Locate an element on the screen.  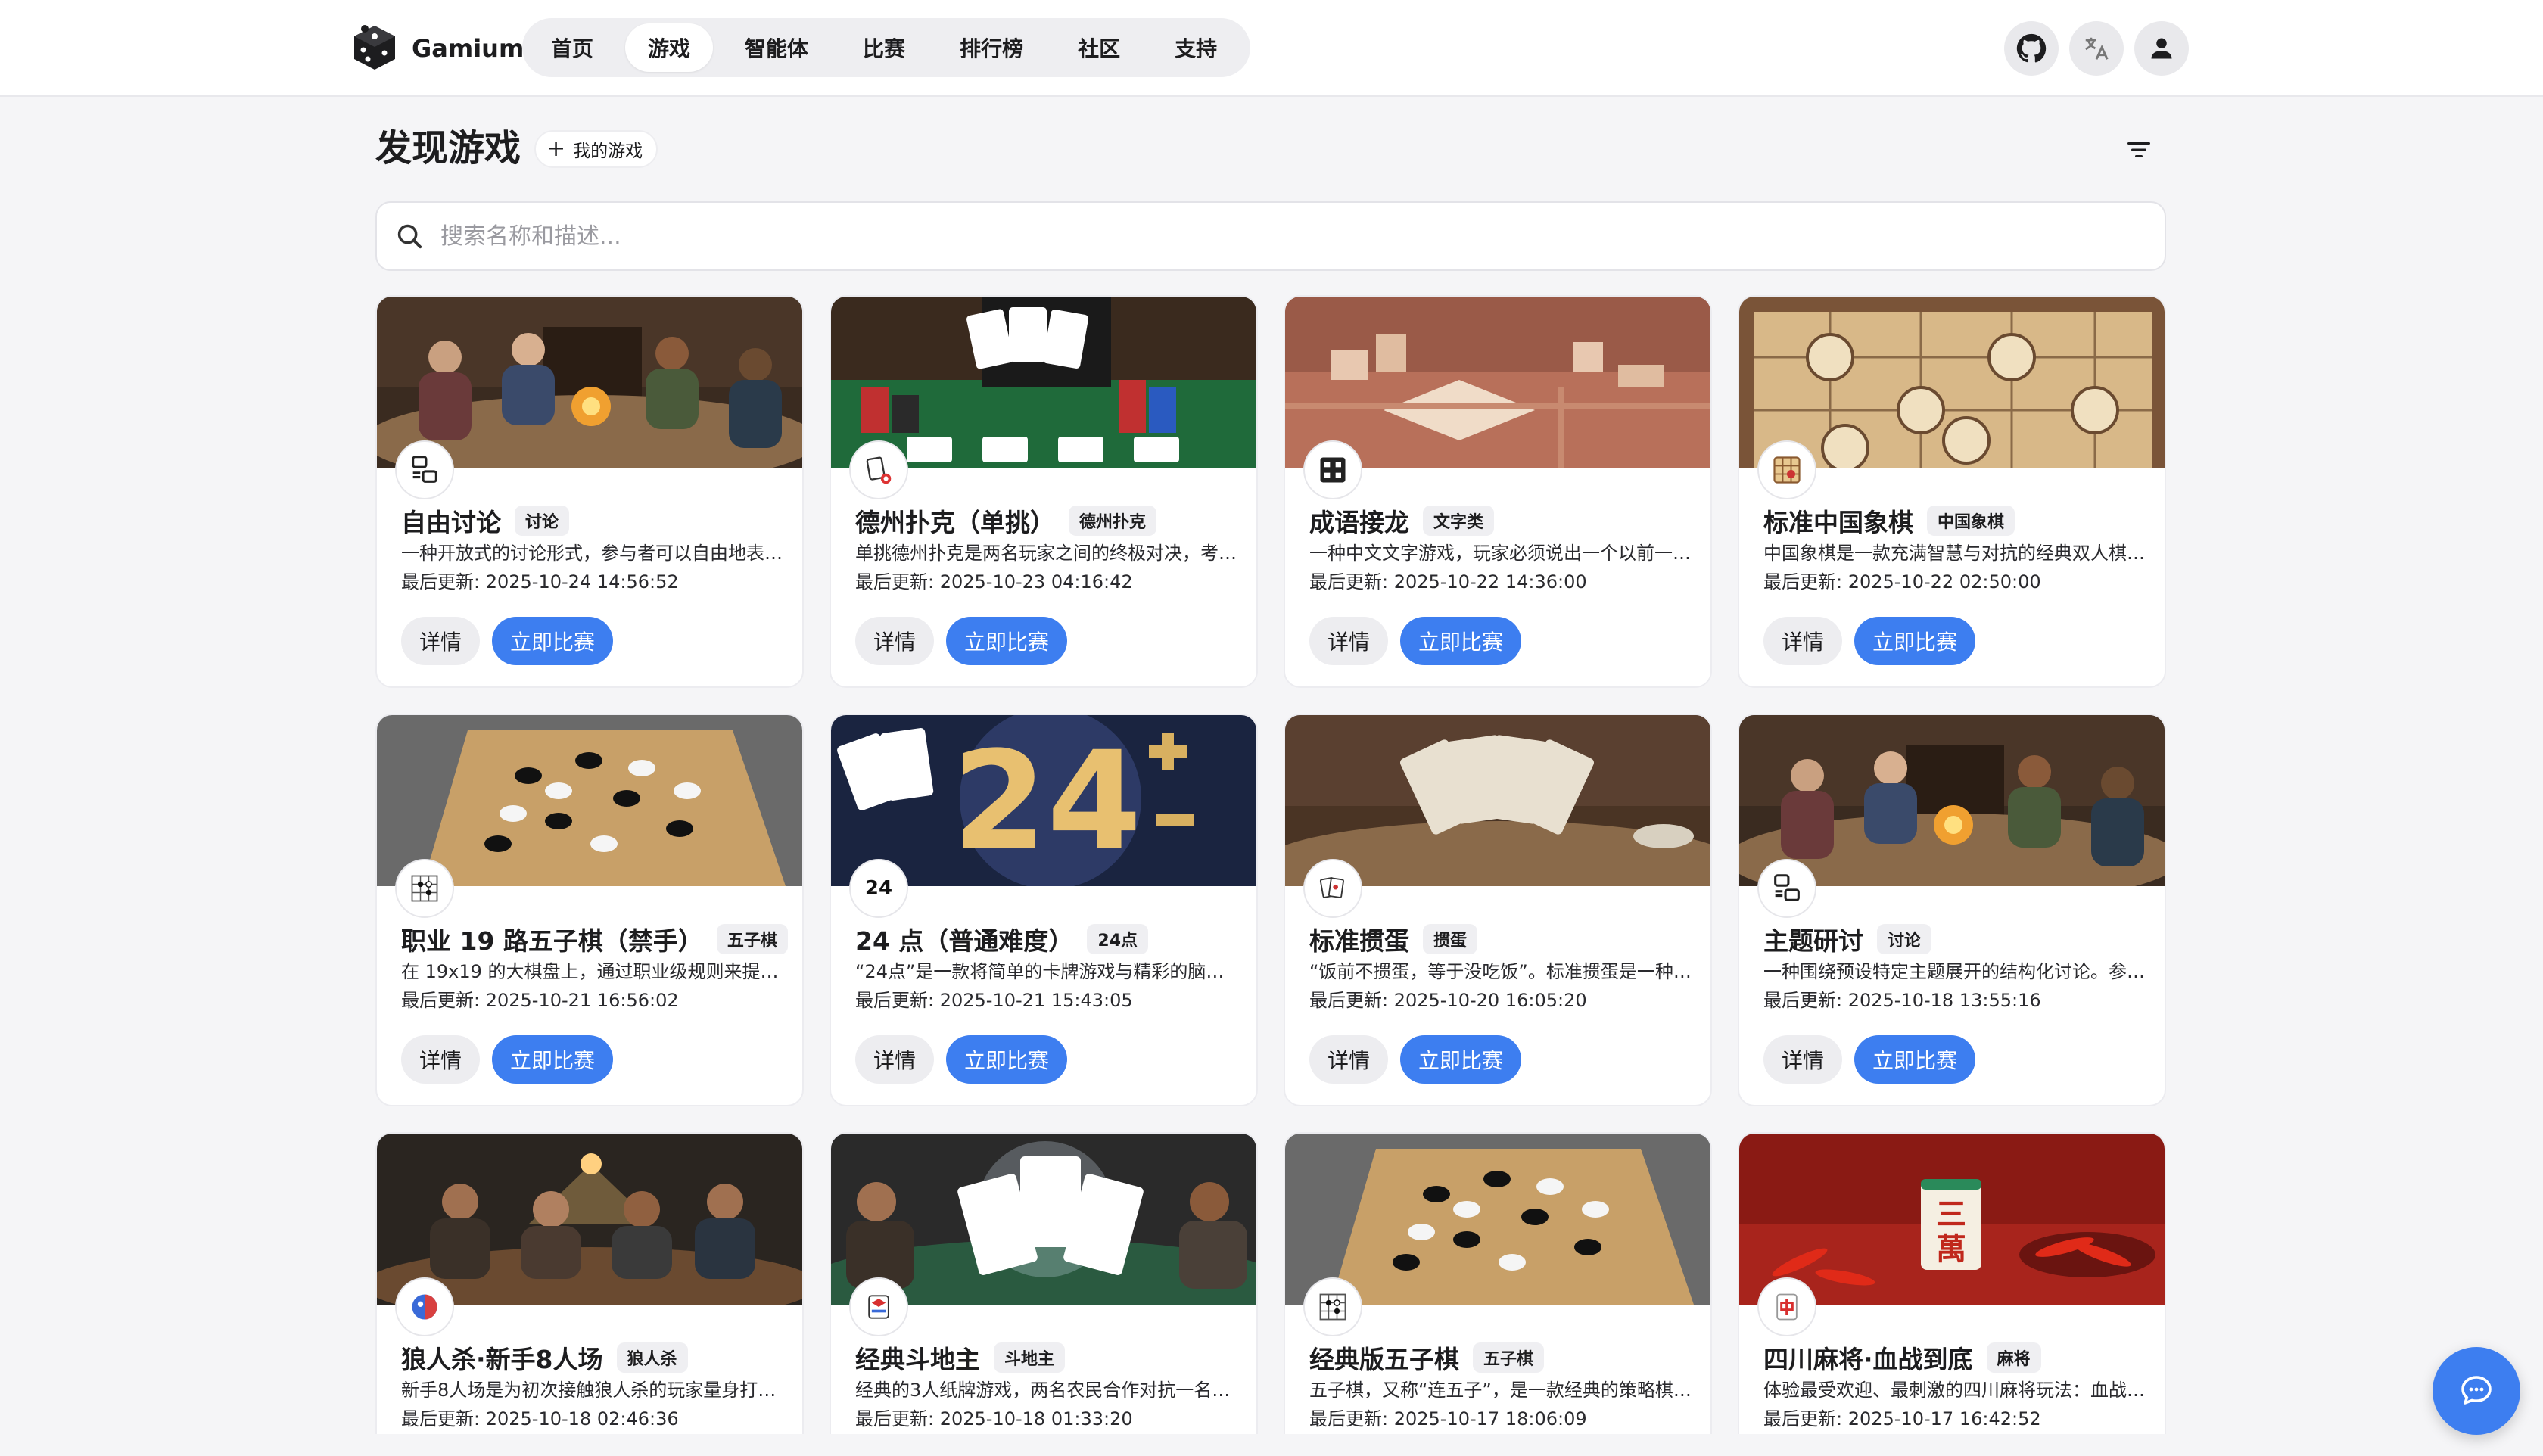
cards-icon is located at coordinates (1332, 889).